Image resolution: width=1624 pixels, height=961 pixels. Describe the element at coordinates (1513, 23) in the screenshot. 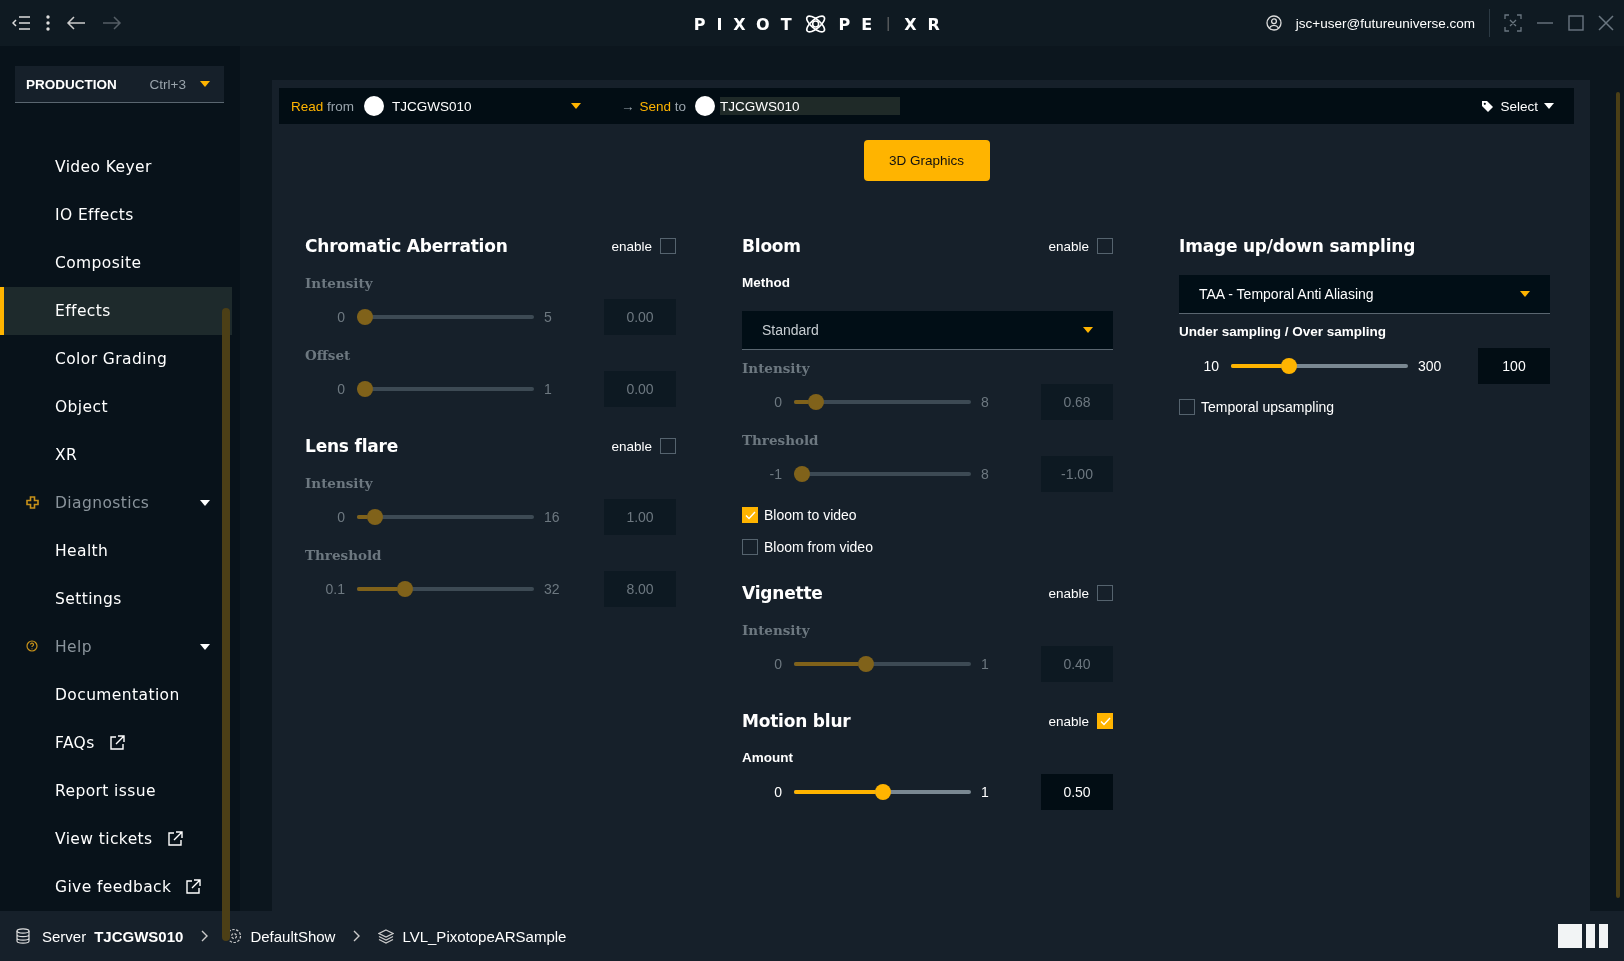

I see `scan-icon` at that location.